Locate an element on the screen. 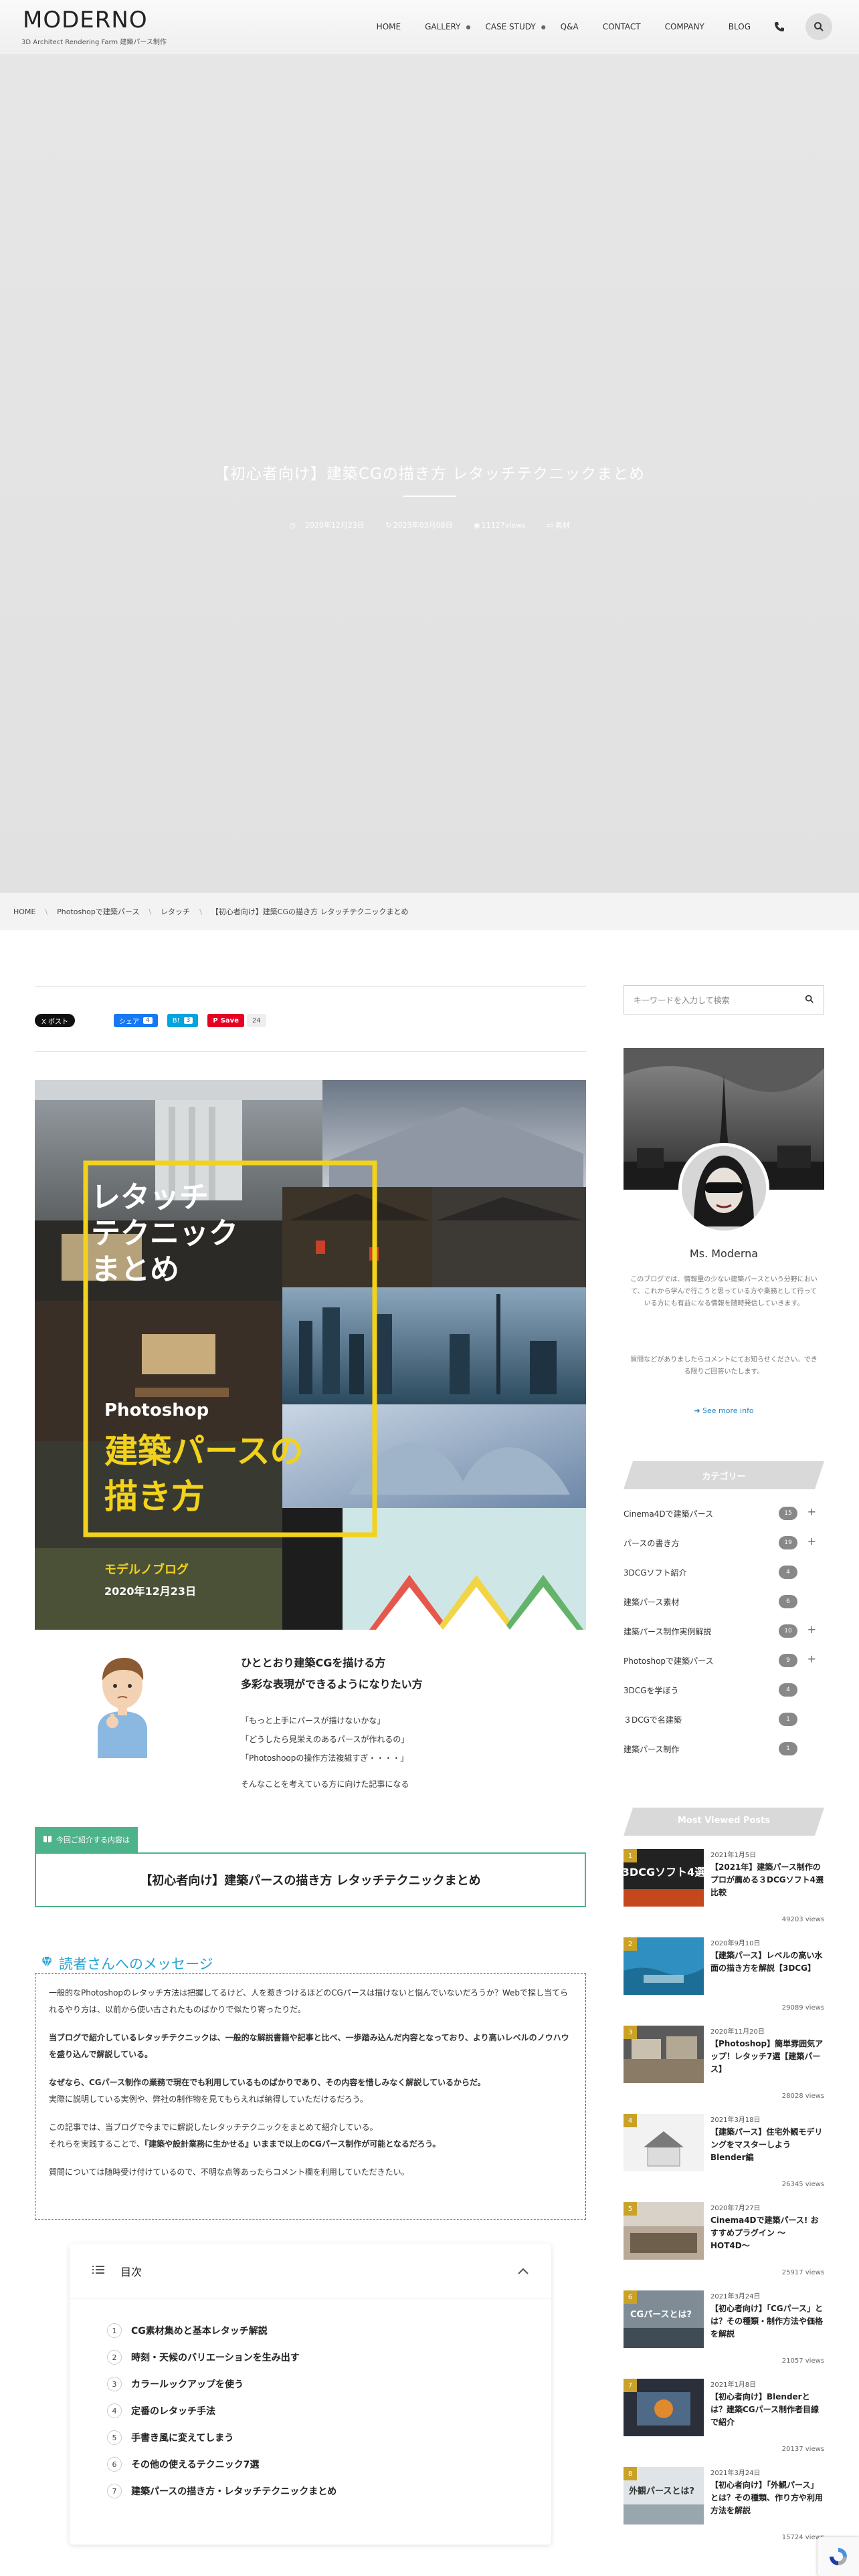 This screenshot has height=2576, width=859. x-share-button: X ポスト is located at coordinates (56, 1020).